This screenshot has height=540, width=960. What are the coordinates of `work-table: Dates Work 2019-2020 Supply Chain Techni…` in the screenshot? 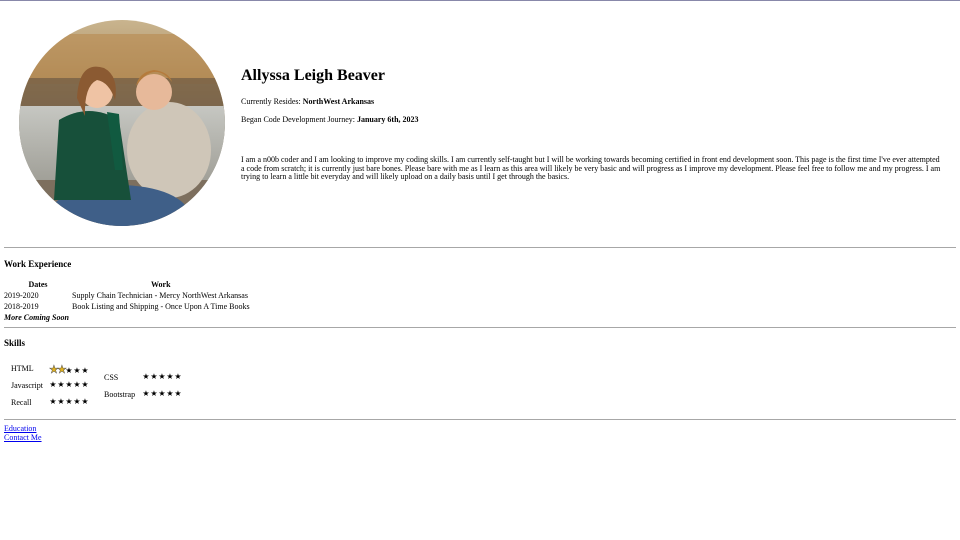 It's located at (127, 301).